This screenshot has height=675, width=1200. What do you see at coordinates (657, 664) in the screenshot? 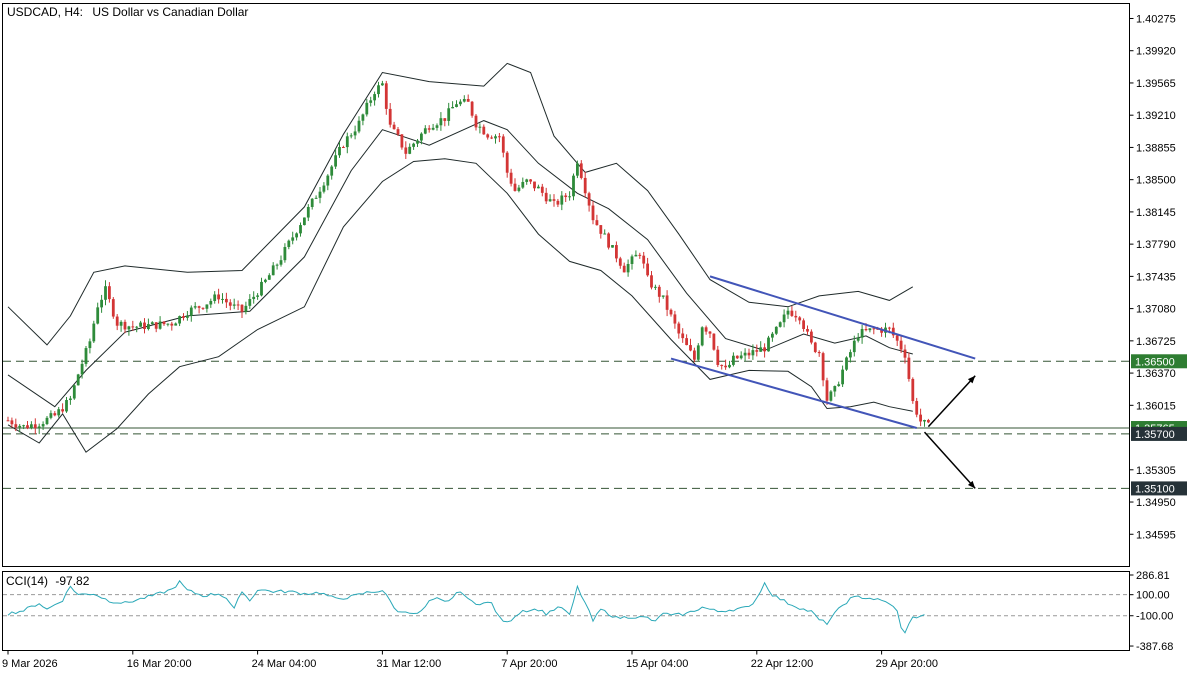
I see `time-tick-label: 15 Apr 04:00` at bounding box center [657, 664].